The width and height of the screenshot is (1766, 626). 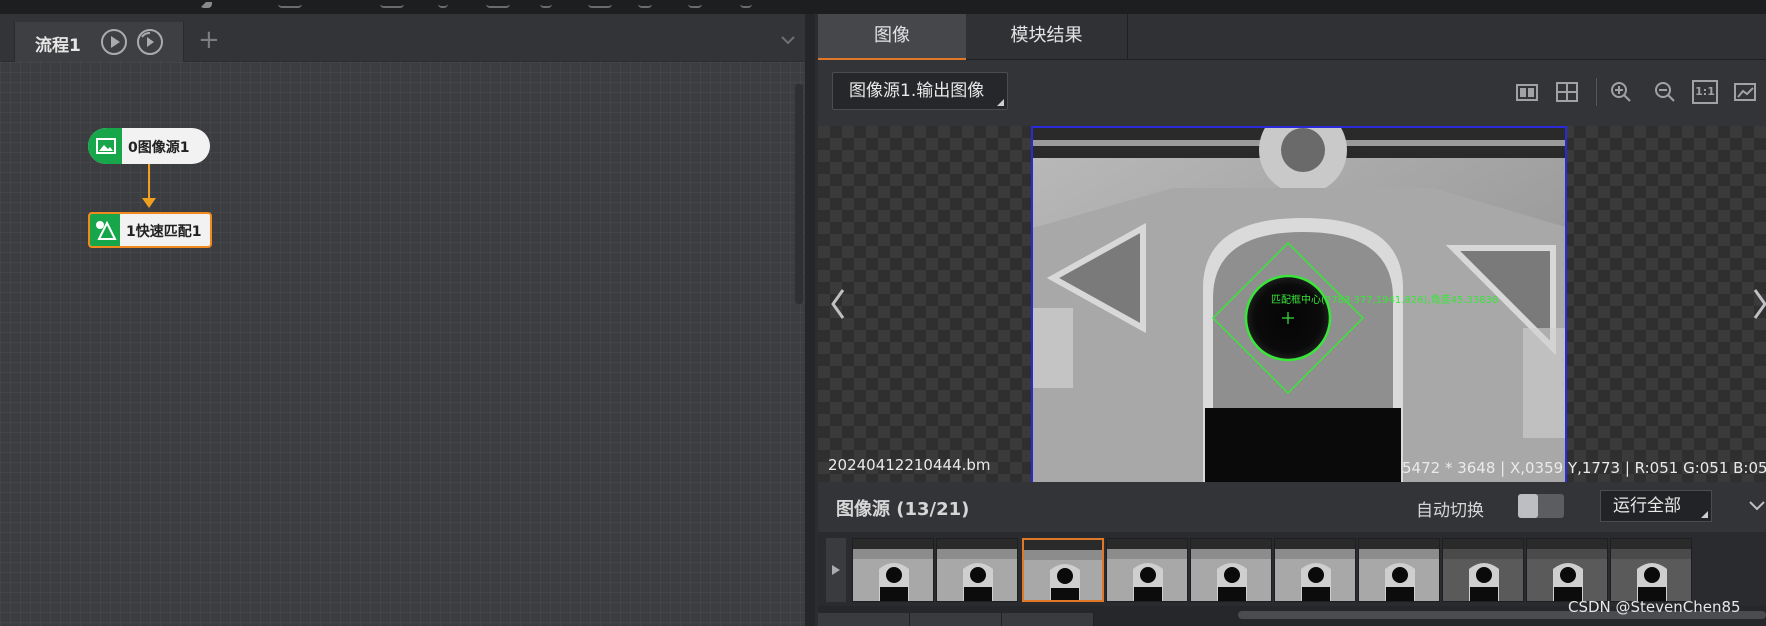 I want to click on toolbar-separator, so click(x=1596, y=92).